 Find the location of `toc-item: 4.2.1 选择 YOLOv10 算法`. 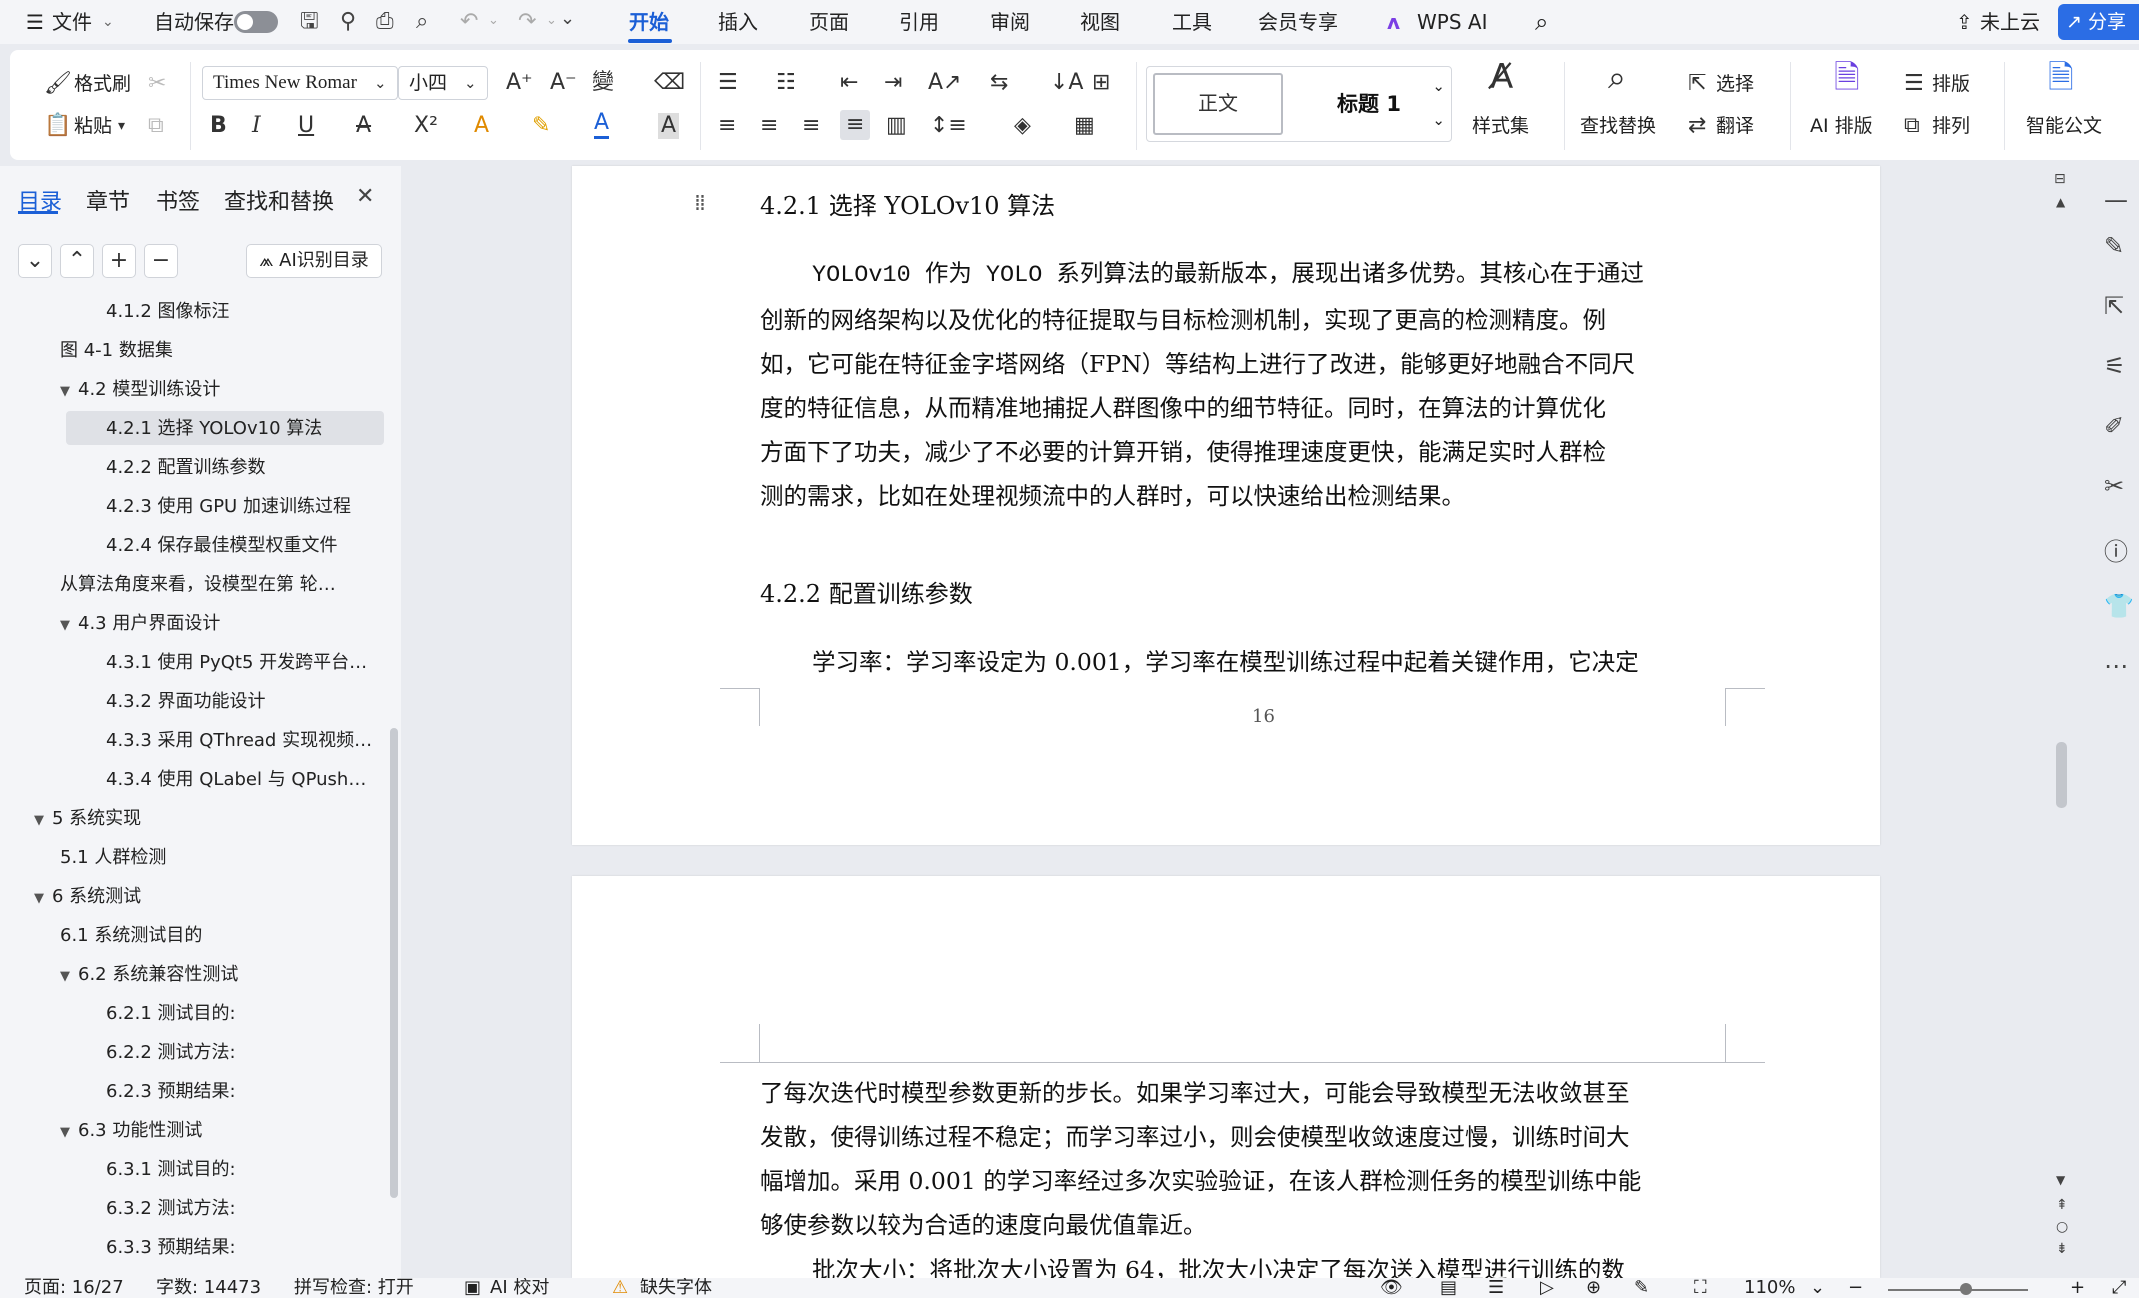

toc-item: 4.2.1 选择 YOLOv10 算法 is located at coordinates (245, 429).